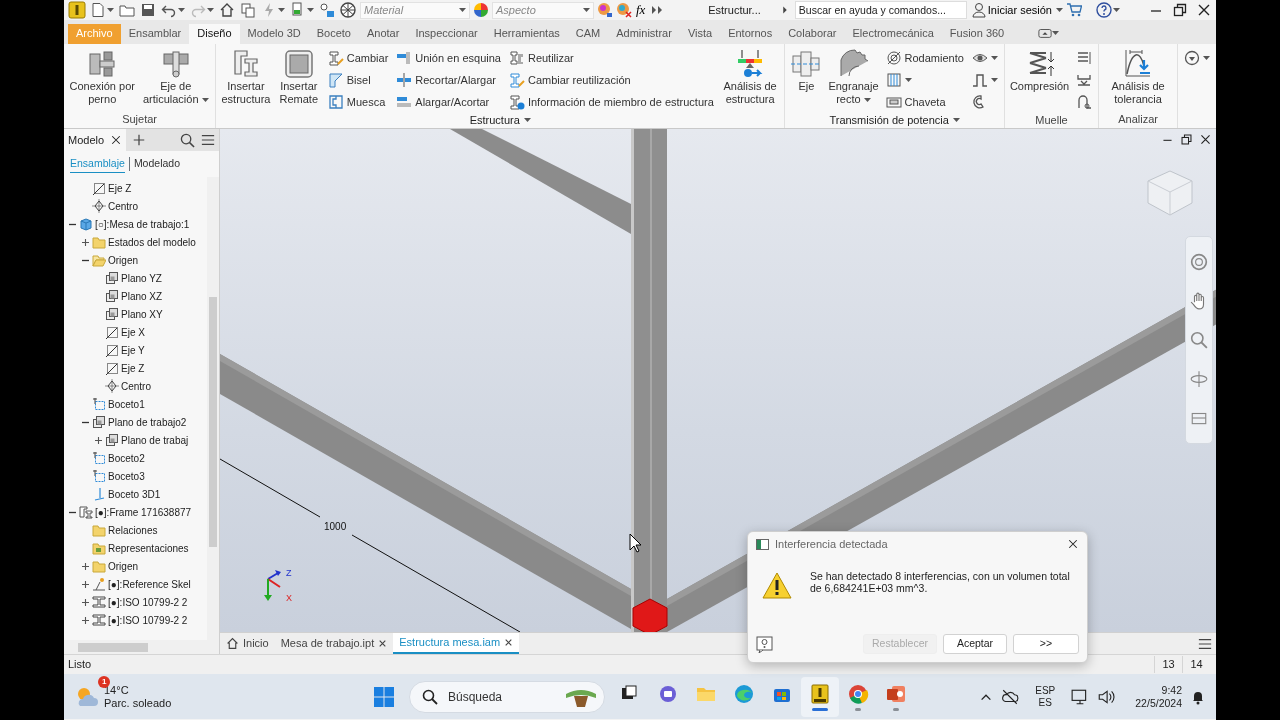 The width and height of the screenshot is (1280, 720). Describe the element at coordinates (644, 34) in the screenshot. I see `ribbon-tab: Administrar` at that location.